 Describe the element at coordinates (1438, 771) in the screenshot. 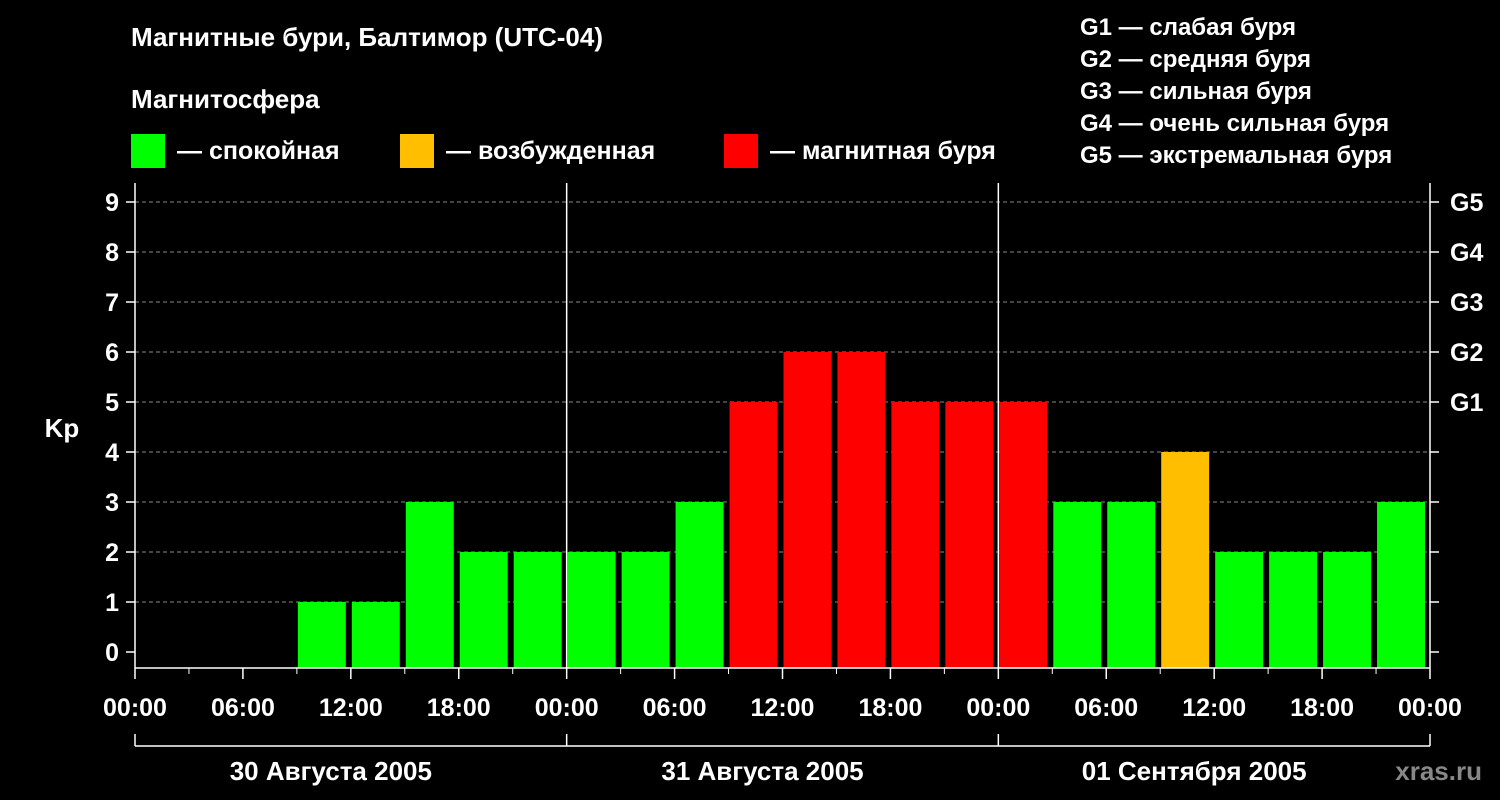

I see `watermark: xras.ru` at that location.